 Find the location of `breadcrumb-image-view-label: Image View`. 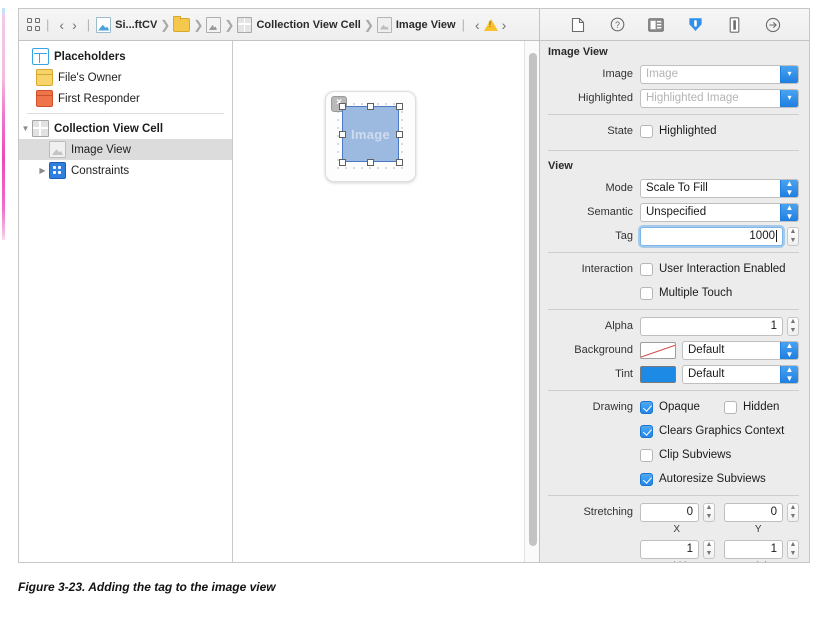

breadcrumb-image-view-label: Image View is located at coordinates (425, 24).